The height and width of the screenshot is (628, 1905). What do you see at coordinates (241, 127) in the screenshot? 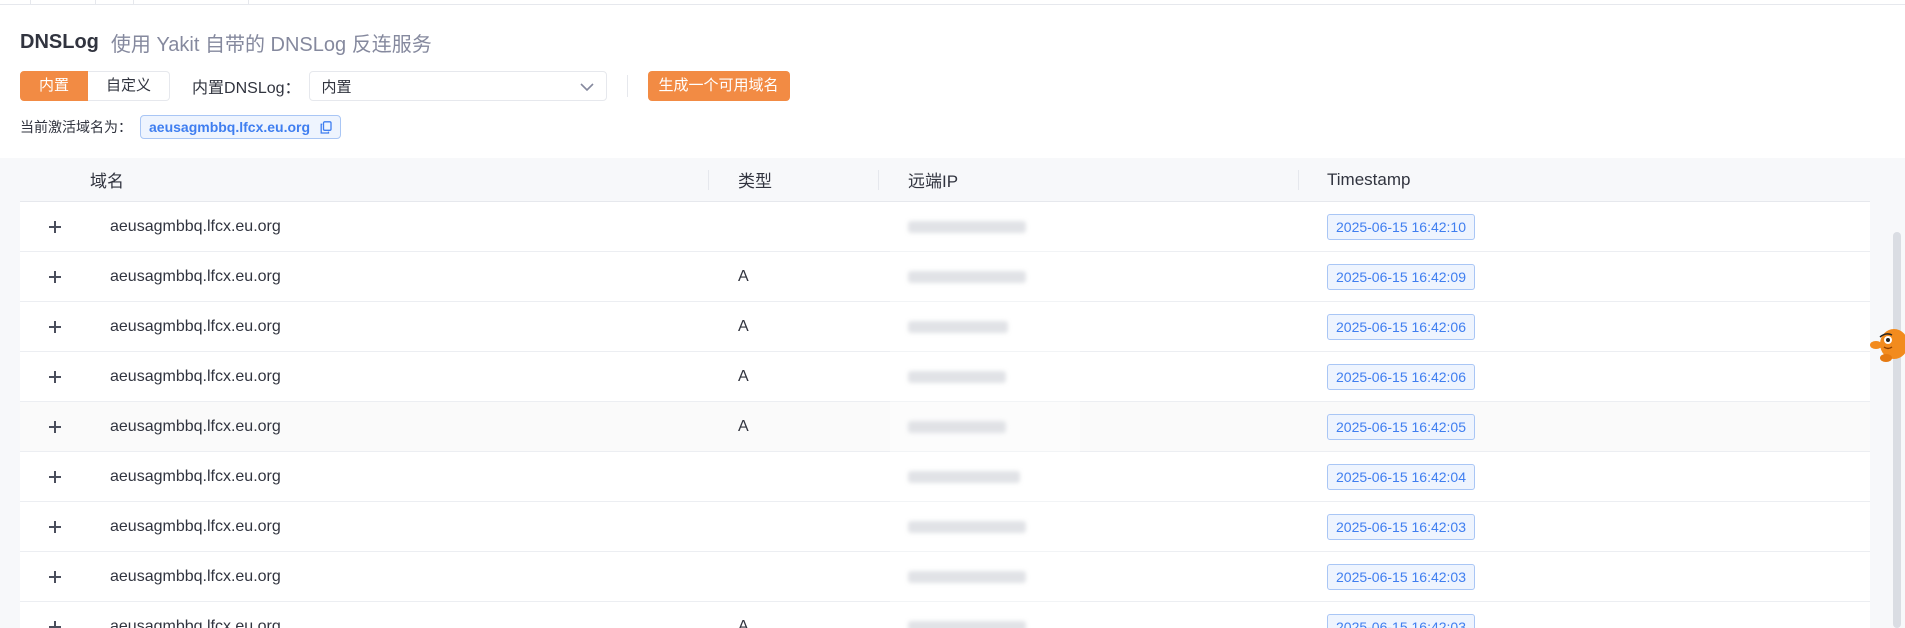
I see `active-domain-tag: aeusagmbbq.lfcx.eu.org` at bounding box center [241, 127].